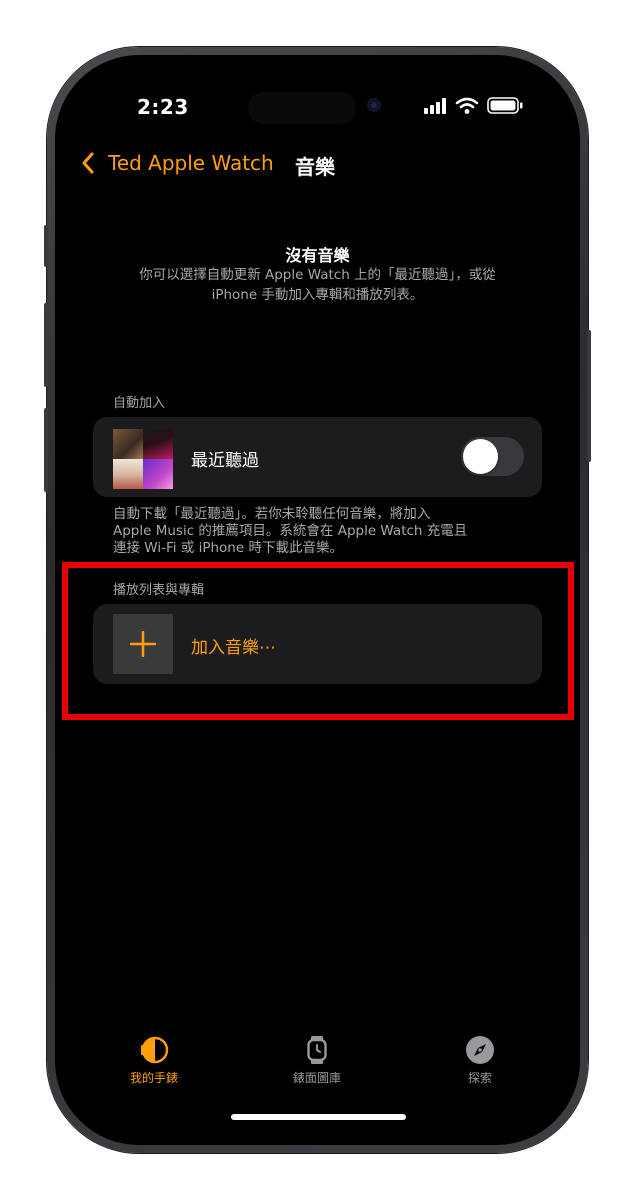  I want to click on volume-down-button, so click(46, 450).